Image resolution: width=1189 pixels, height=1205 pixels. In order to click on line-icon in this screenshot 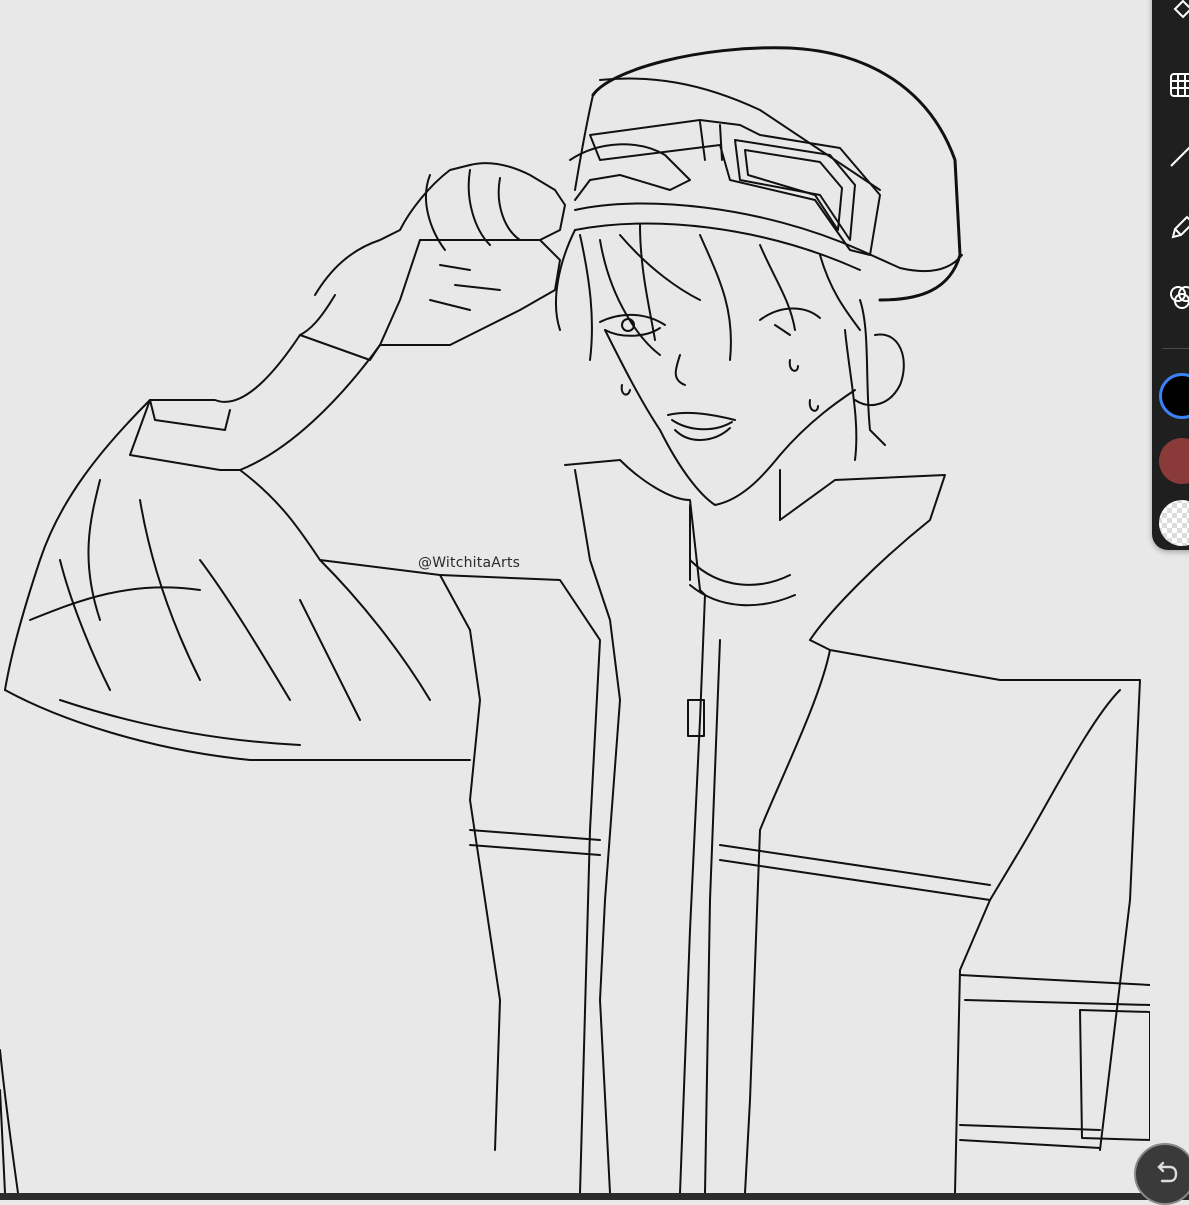, I will do `click(1175, 155)`.